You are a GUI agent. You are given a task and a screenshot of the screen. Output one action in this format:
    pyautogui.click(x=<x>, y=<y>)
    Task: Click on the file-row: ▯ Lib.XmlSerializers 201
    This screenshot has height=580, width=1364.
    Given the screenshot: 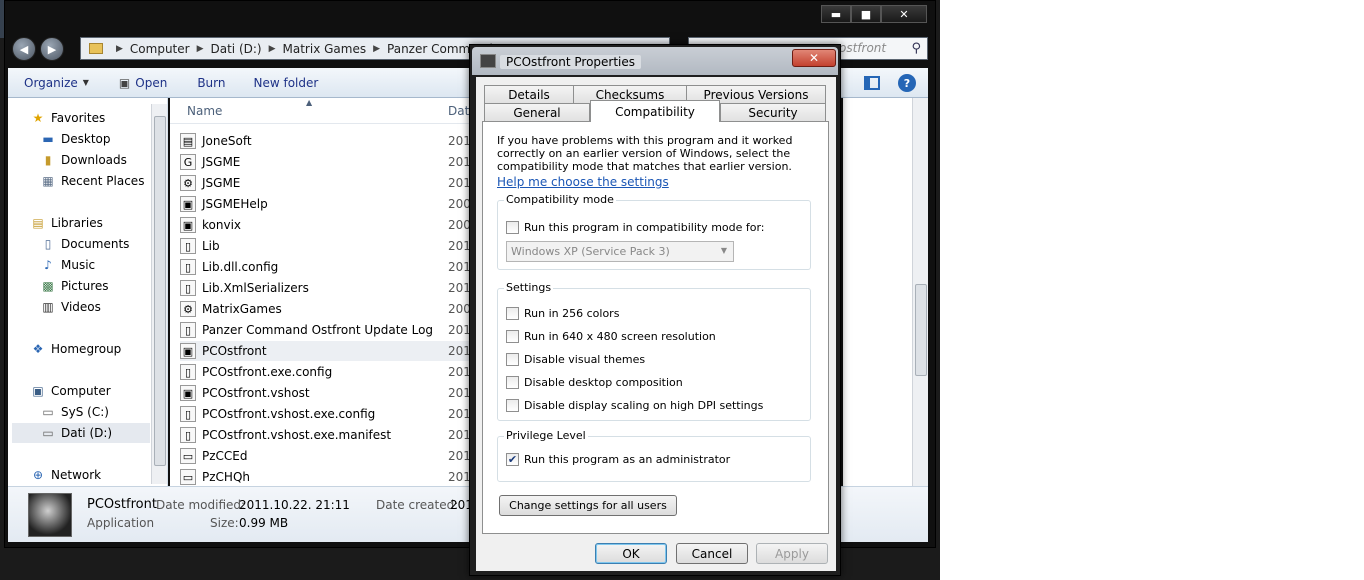 What is the action you would take?
    pyautogui.click(x=325, y=288)
    